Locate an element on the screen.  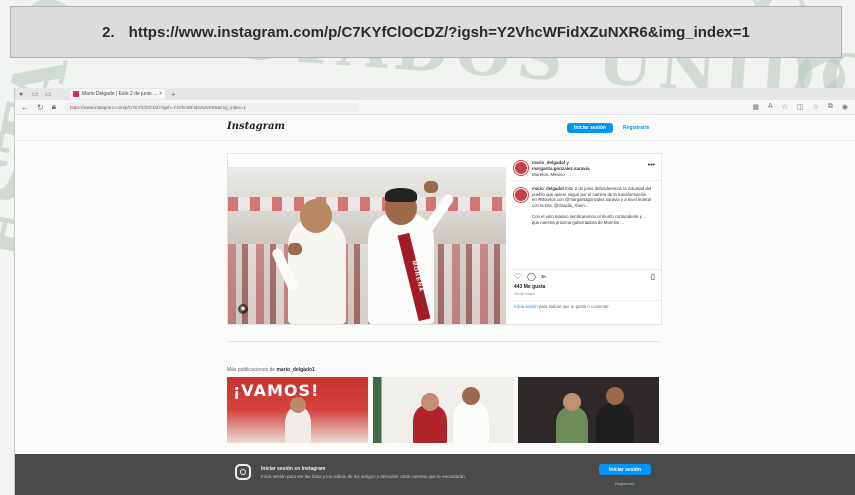
post-date: 19 de mayo is located at coordinates (524, 293).